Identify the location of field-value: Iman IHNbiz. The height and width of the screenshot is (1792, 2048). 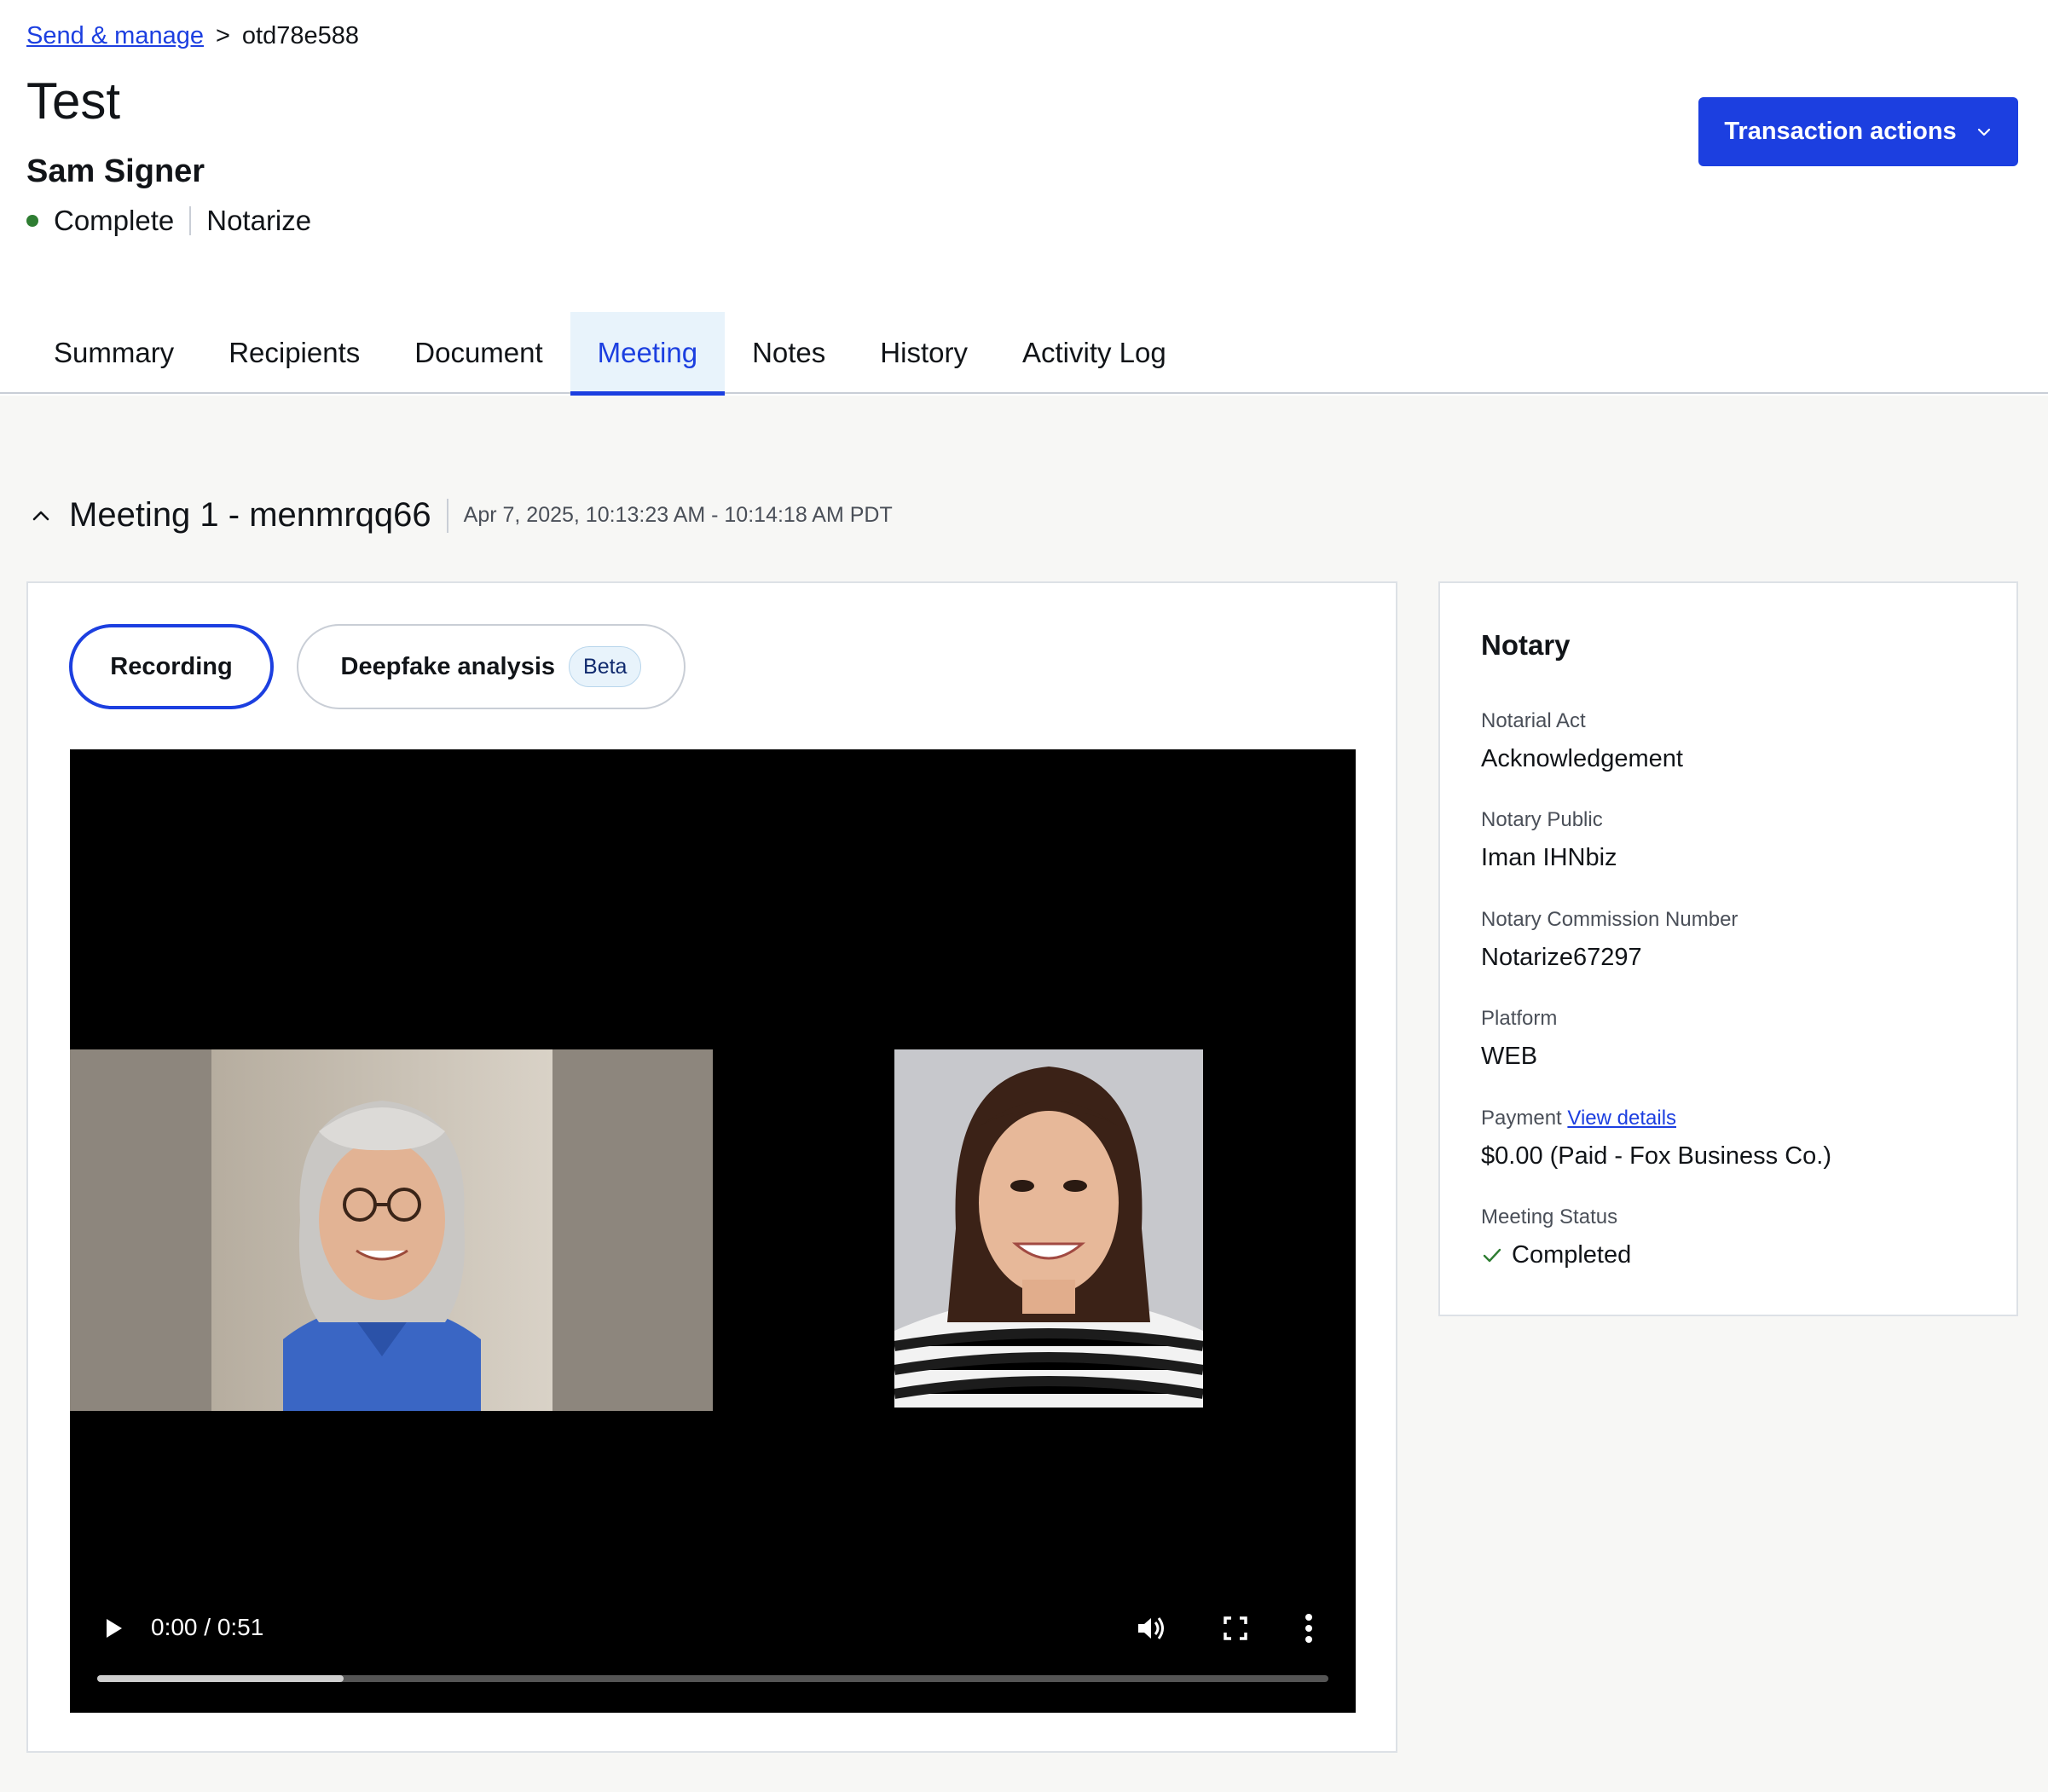
(1549, 857).